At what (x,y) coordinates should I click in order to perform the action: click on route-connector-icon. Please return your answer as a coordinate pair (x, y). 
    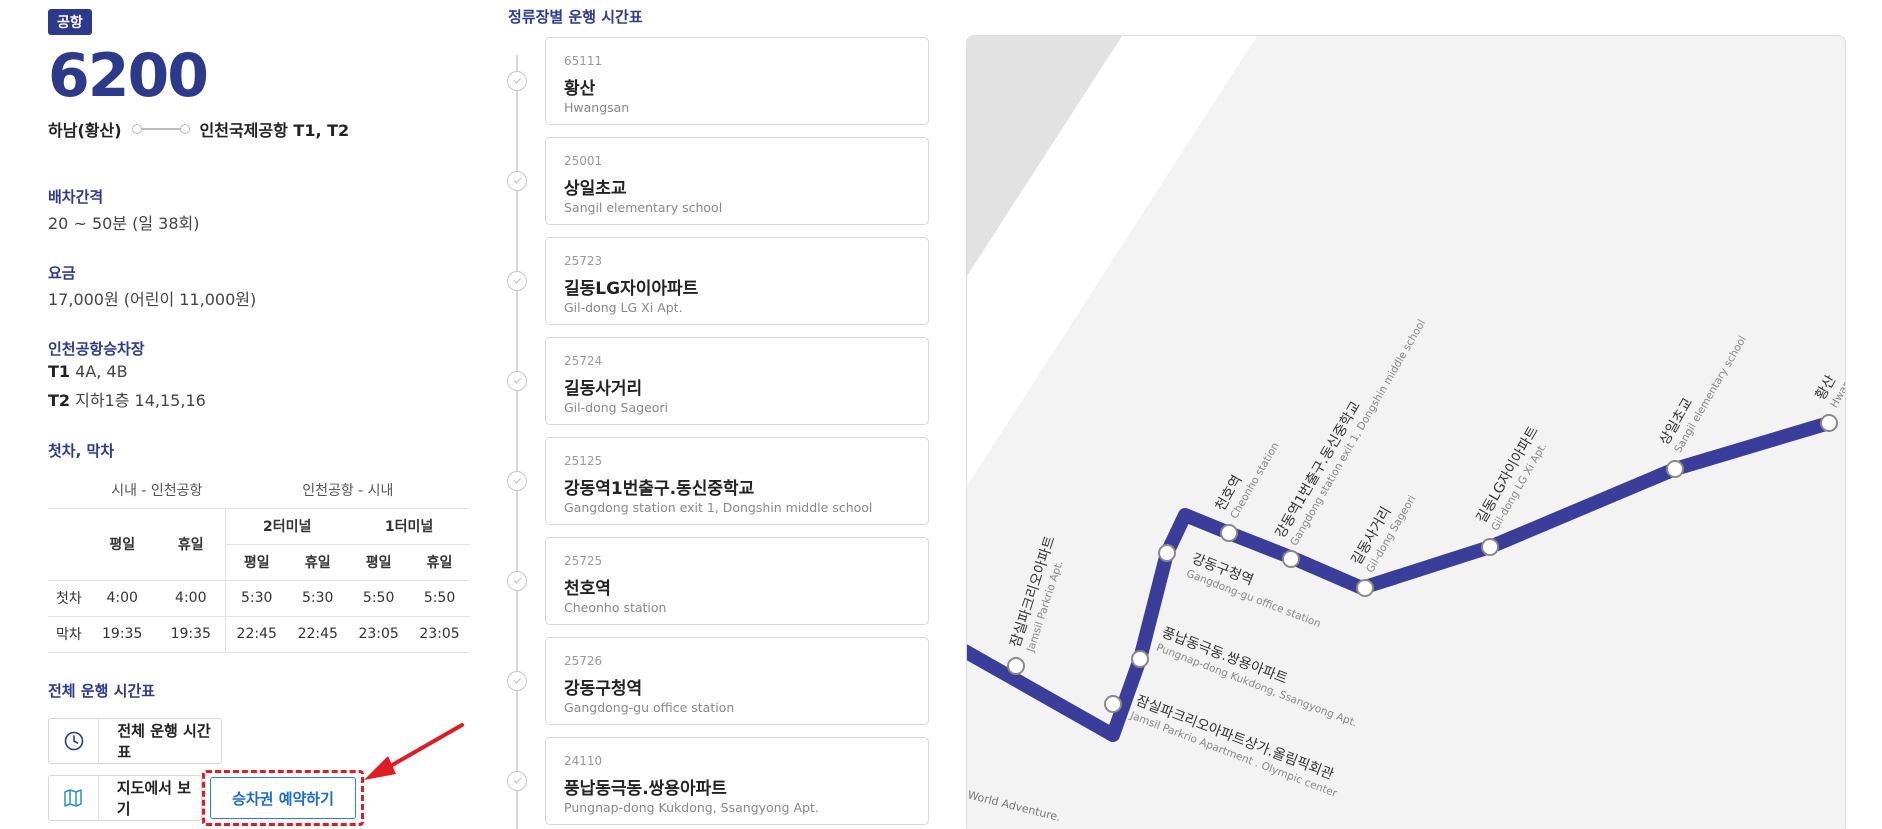
    Looking at the image, I should click on (160, 129).